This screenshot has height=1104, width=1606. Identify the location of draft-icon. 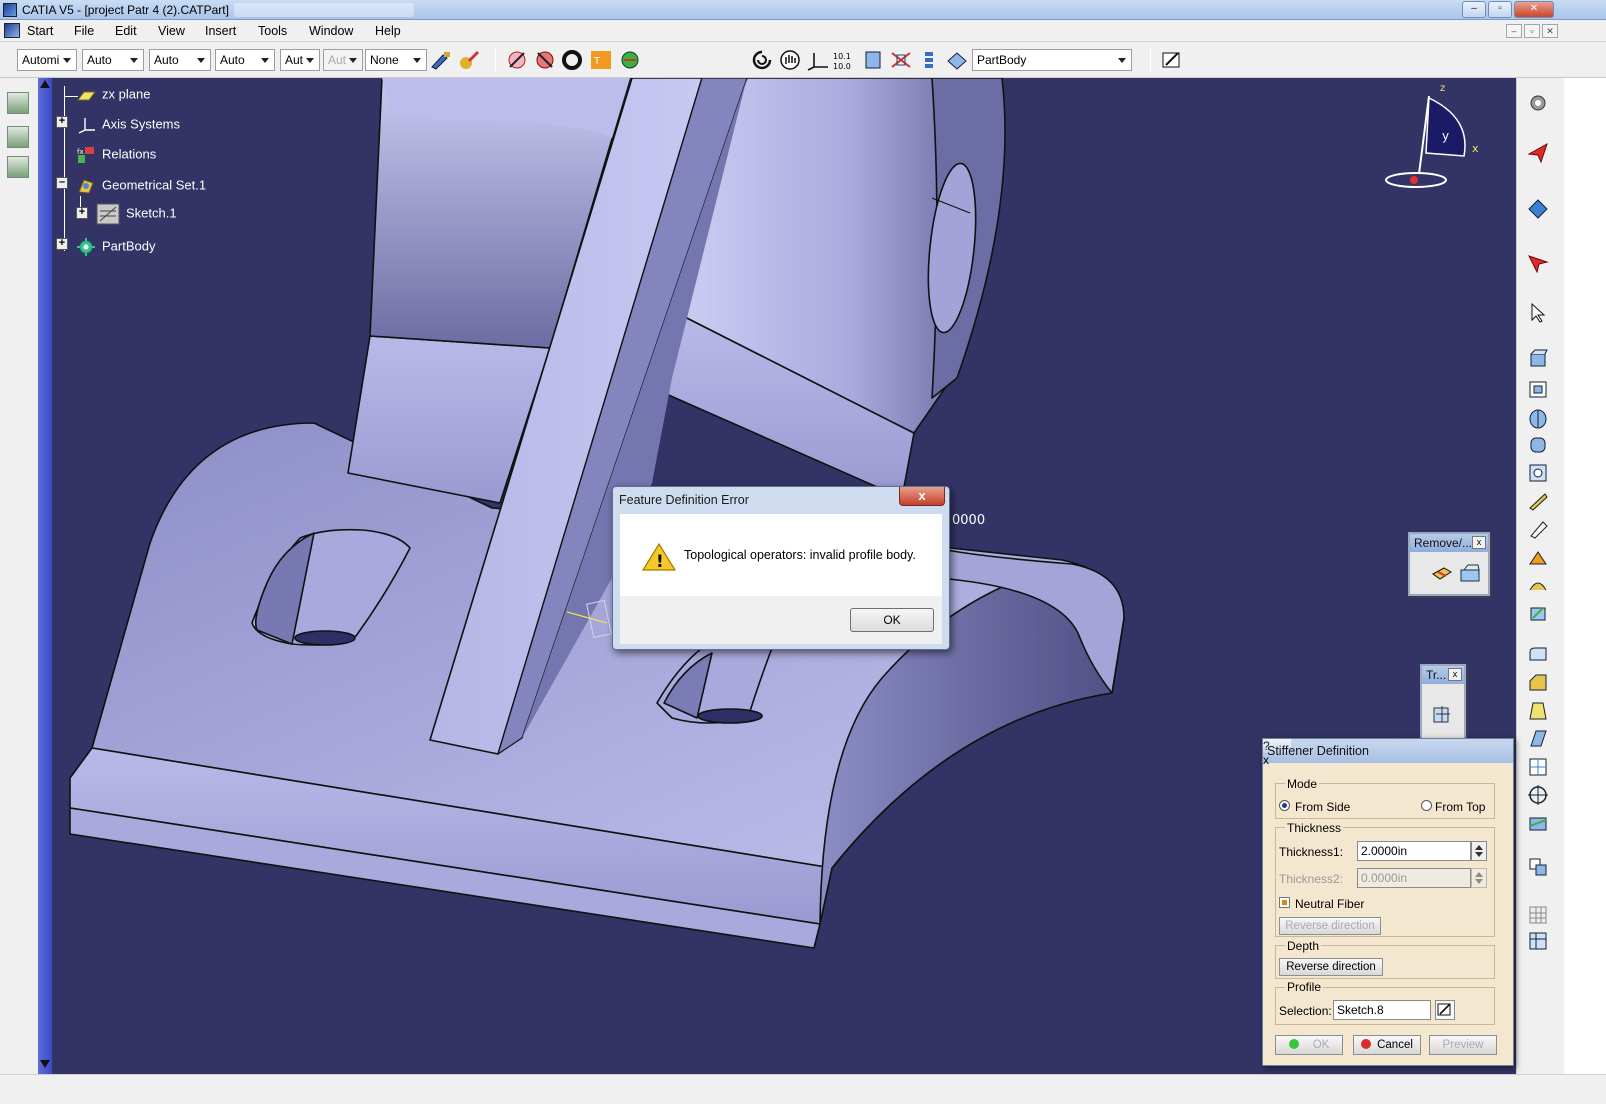
(1538, 711).